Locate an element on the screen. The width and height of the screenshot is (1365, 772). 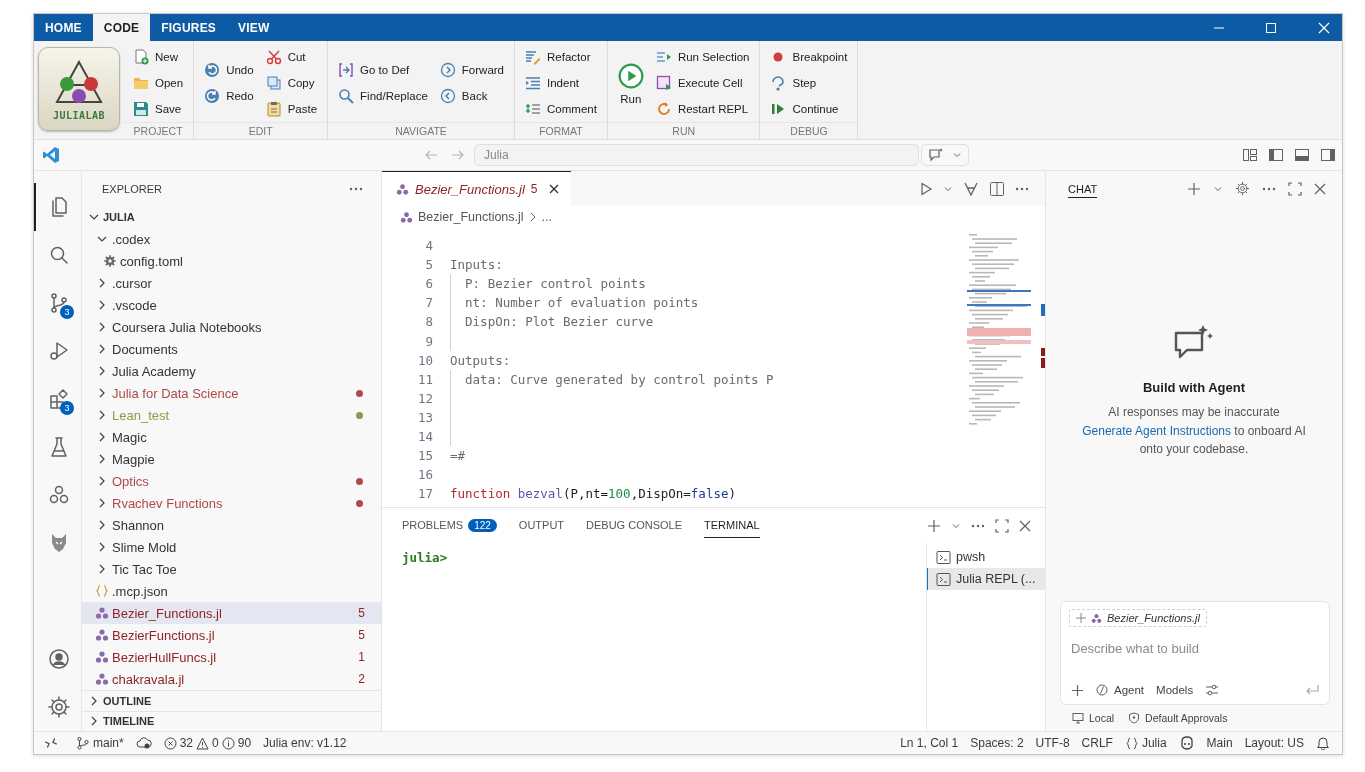
status-item: Julia env: v1.12 is located at coordinates (305, 743).